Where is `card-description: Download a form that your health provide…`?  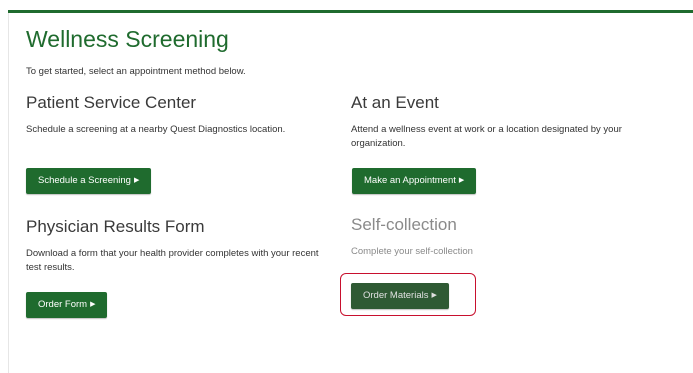
card-description: Download a form that your health provide… is located at coordinates (172, 260).